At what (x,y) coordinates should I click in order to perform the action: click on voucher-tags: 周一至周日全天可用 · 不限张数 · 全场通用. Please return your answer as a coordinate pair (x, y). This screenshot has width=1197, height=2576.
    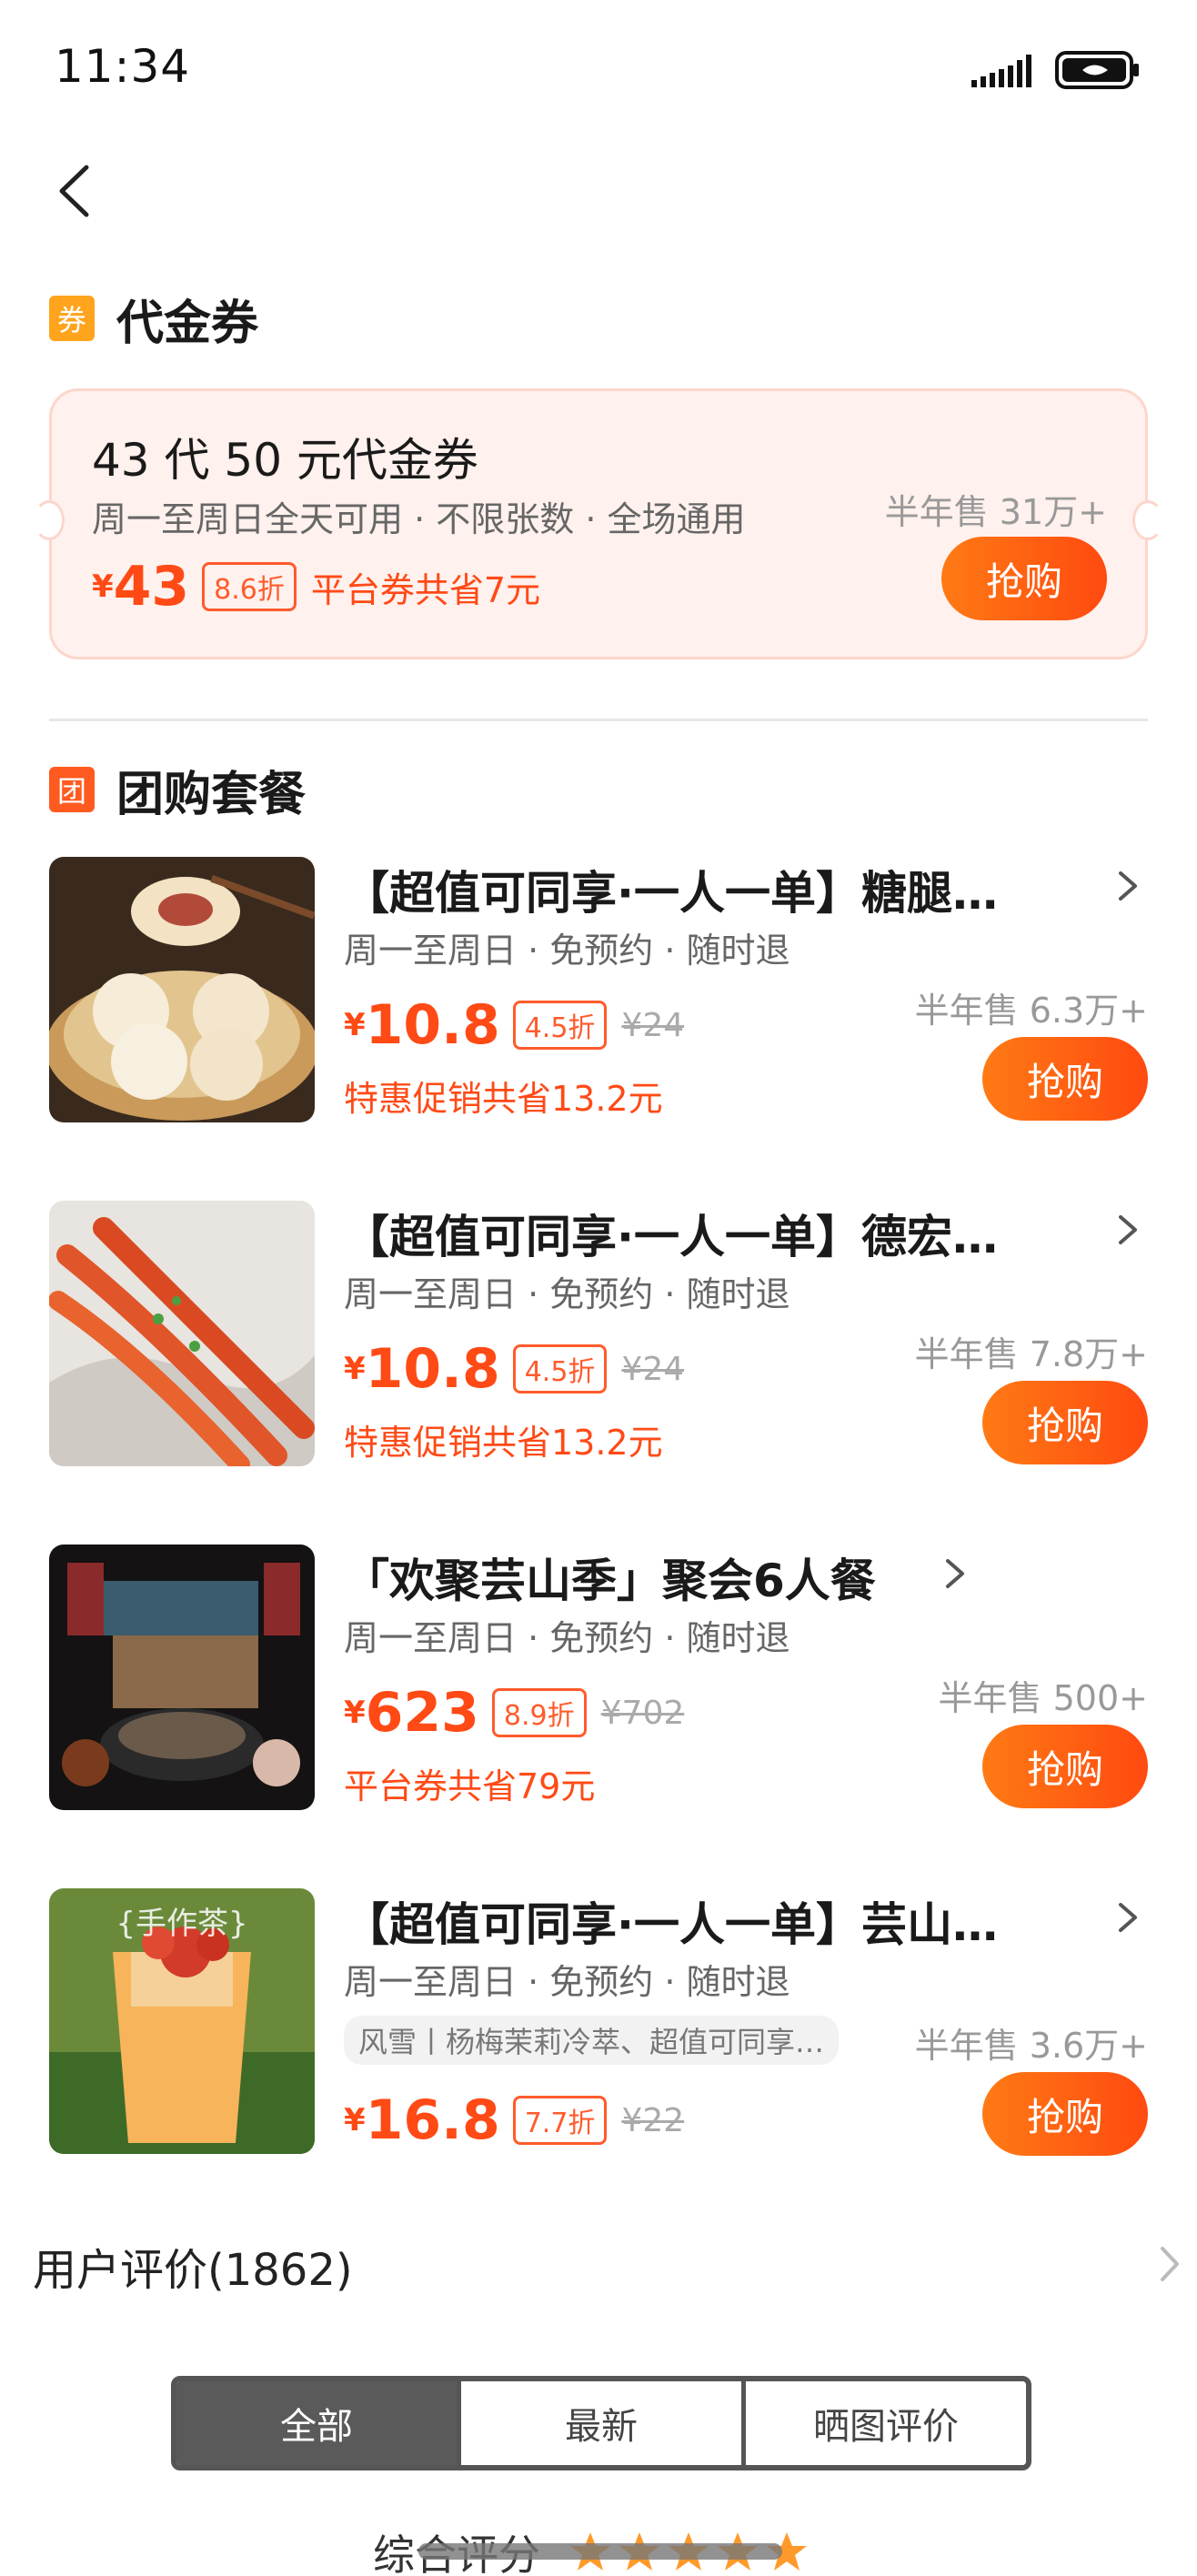
    Looking at the image, I should click on (419, 519).